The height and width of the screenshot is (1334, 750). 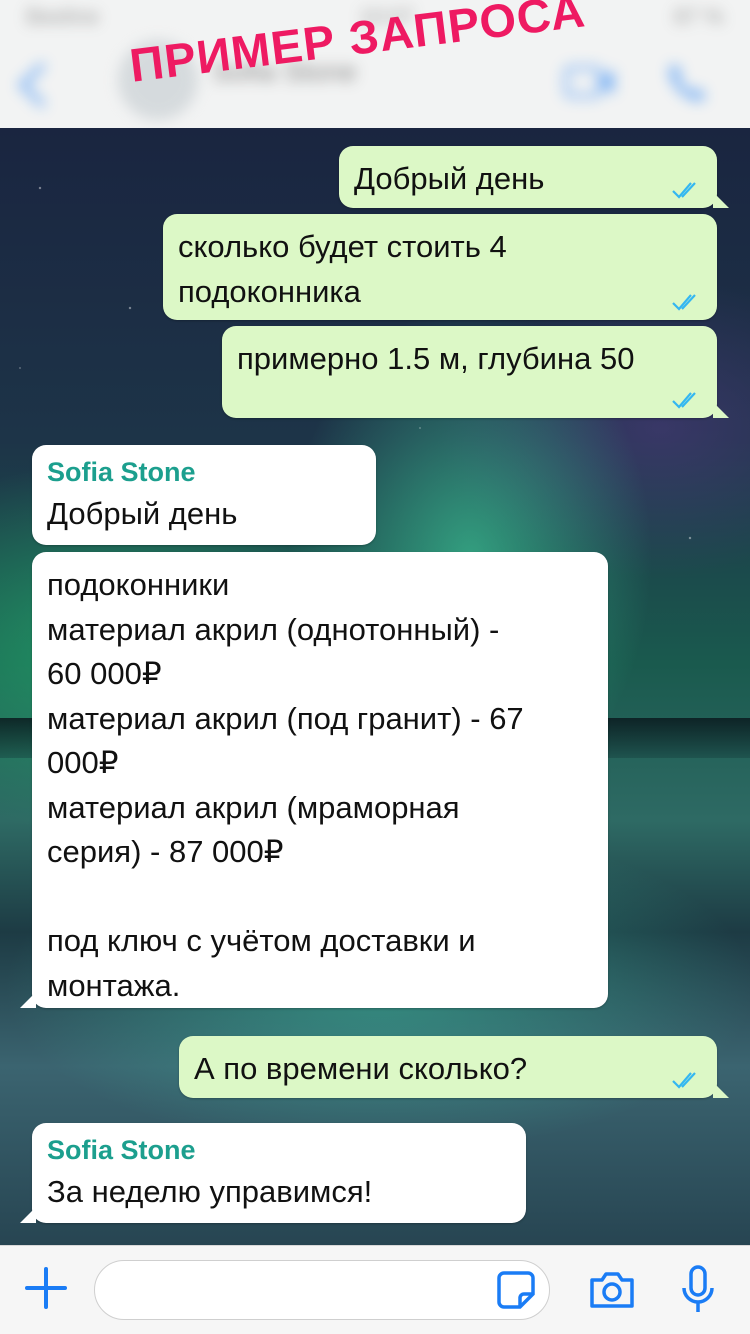 I want to click on plus-icon, so click(x=46, y=1288).